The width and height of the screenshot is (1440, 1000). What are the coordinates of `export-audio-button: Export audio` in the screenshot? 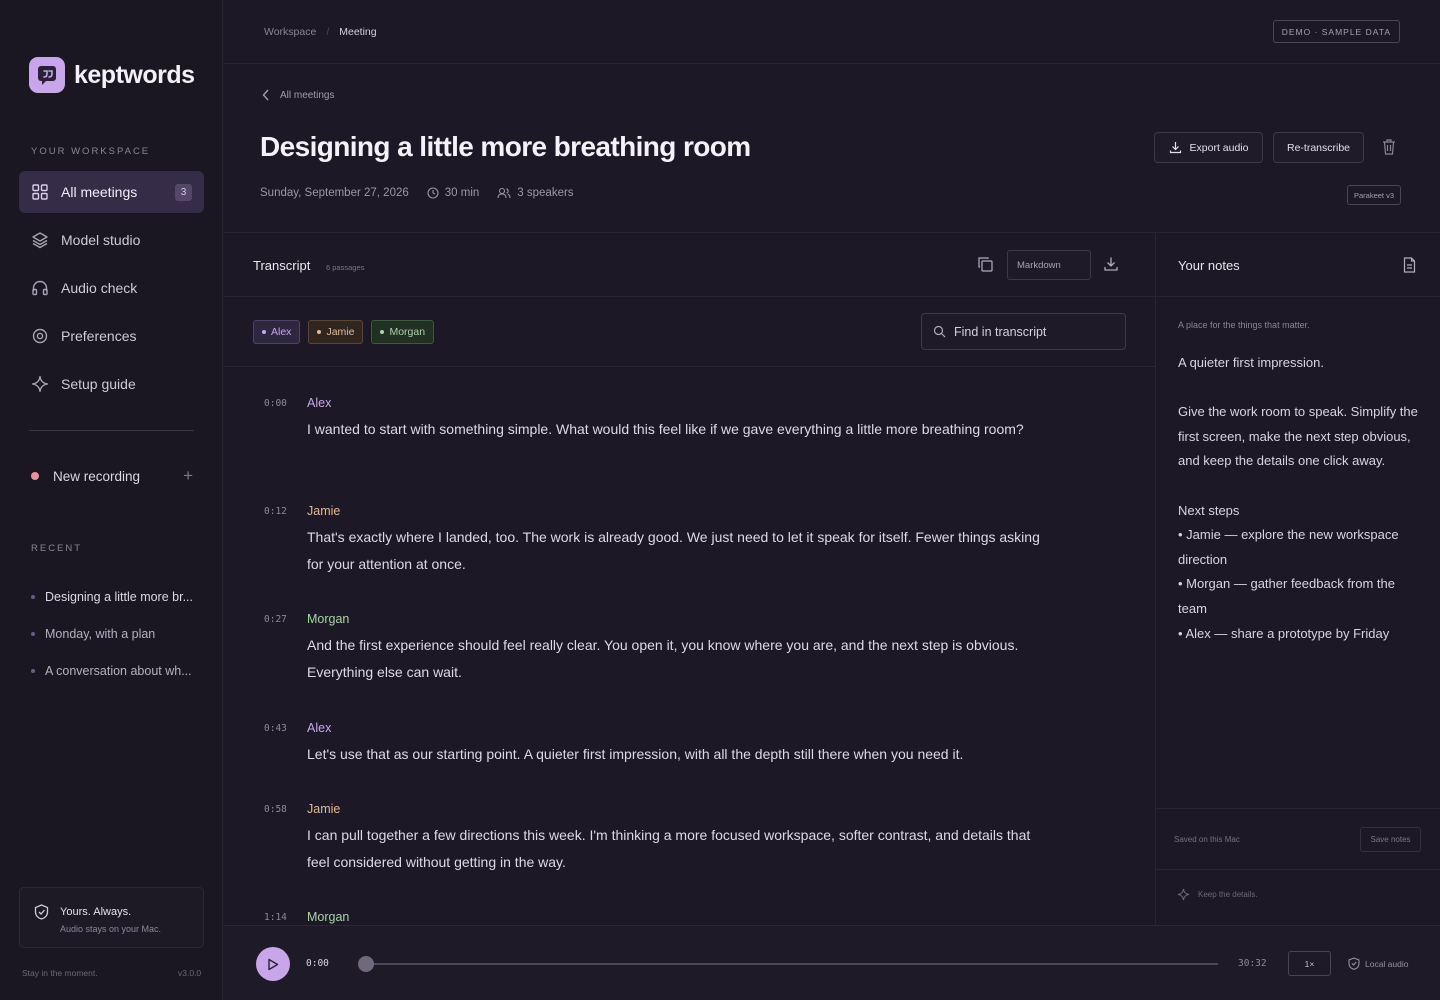 It's located at (1208, 147).